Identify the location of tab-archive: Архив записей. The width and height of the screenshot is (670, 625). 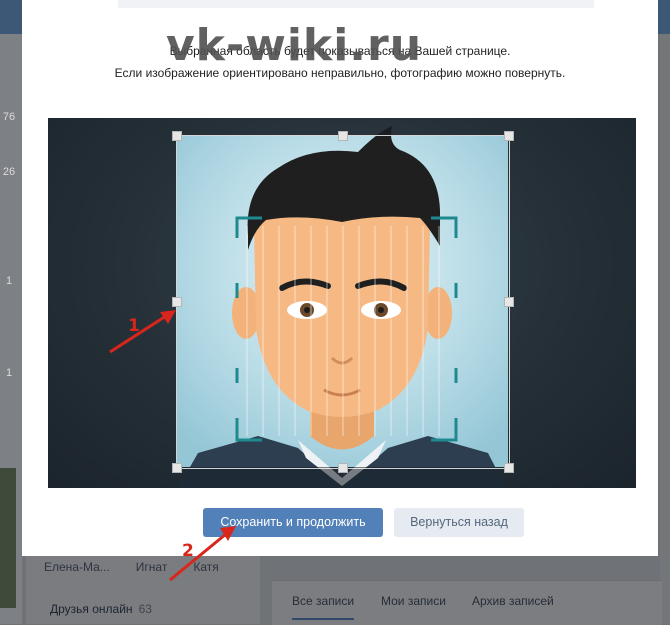
(513, 601).